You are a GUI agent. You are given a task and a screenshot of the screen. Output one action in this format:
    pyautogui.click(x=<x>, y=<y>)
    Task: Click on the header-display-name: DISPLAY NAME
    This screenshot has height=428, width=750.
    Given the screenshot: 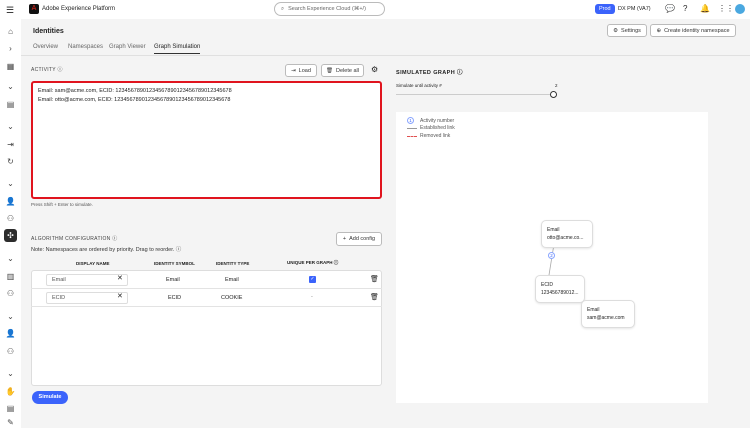 What is the action you would take?
    pyautogui.click(x=93, y=263)
    